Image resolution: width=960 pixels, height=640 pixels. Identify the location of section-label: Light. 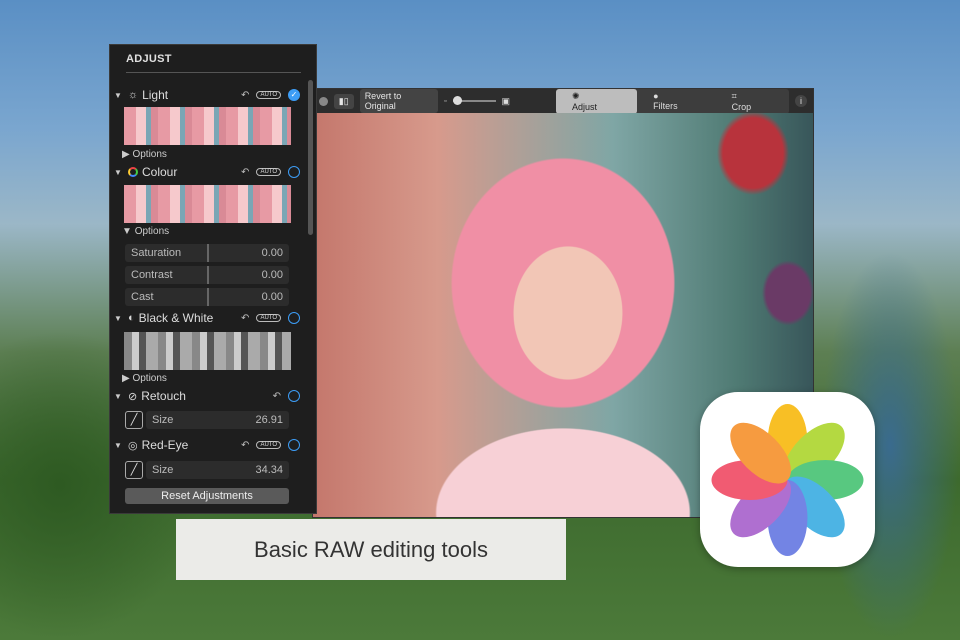
(155, 95).